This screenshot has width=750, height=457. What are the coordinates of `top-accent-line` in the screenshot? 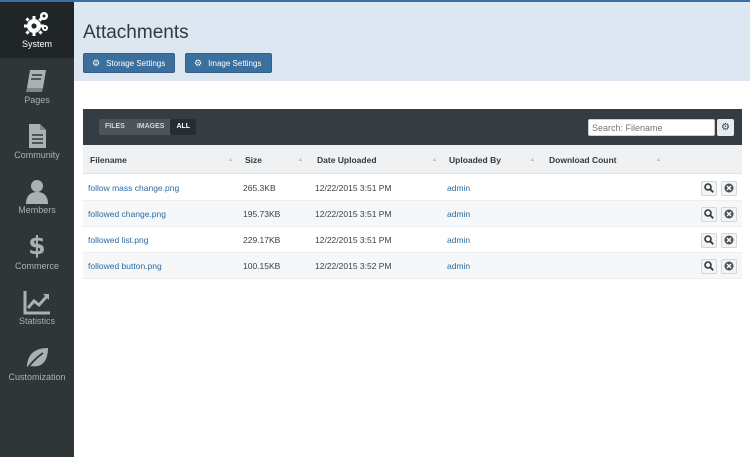 It's located at (375, 1).